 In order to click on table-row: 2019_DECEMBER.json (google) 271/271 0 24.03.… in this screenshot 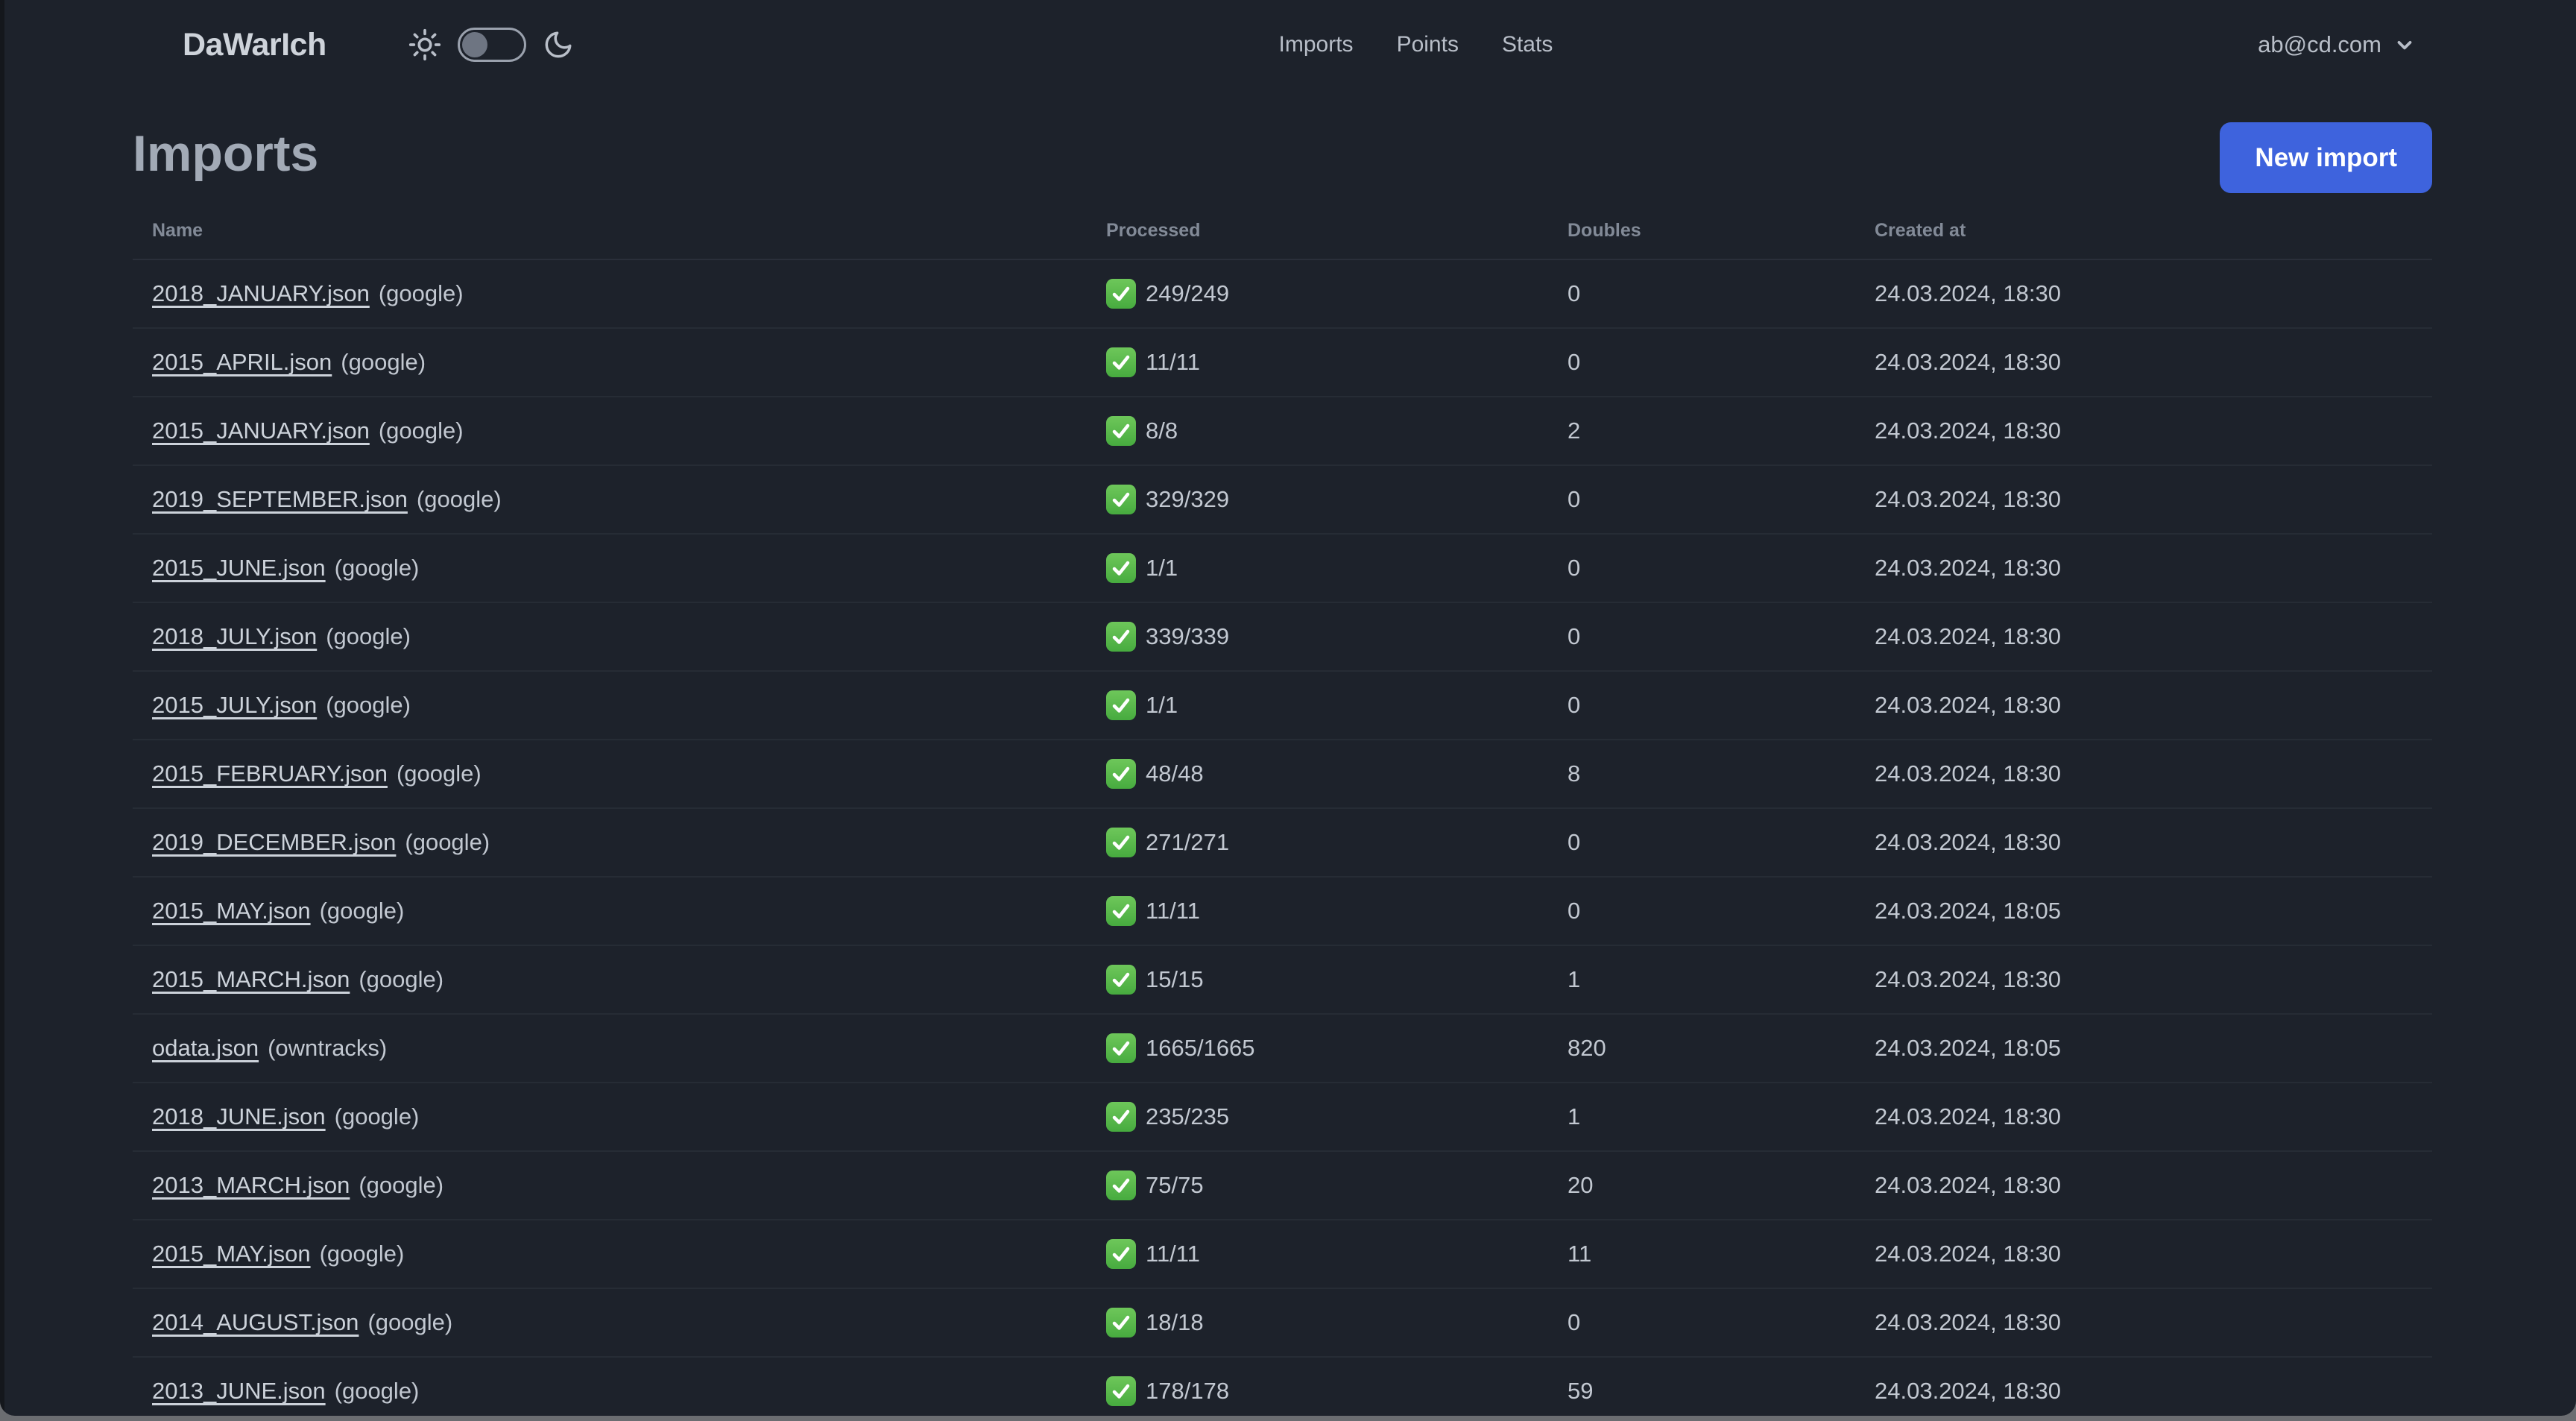, I will do `click(1283, 844)`.